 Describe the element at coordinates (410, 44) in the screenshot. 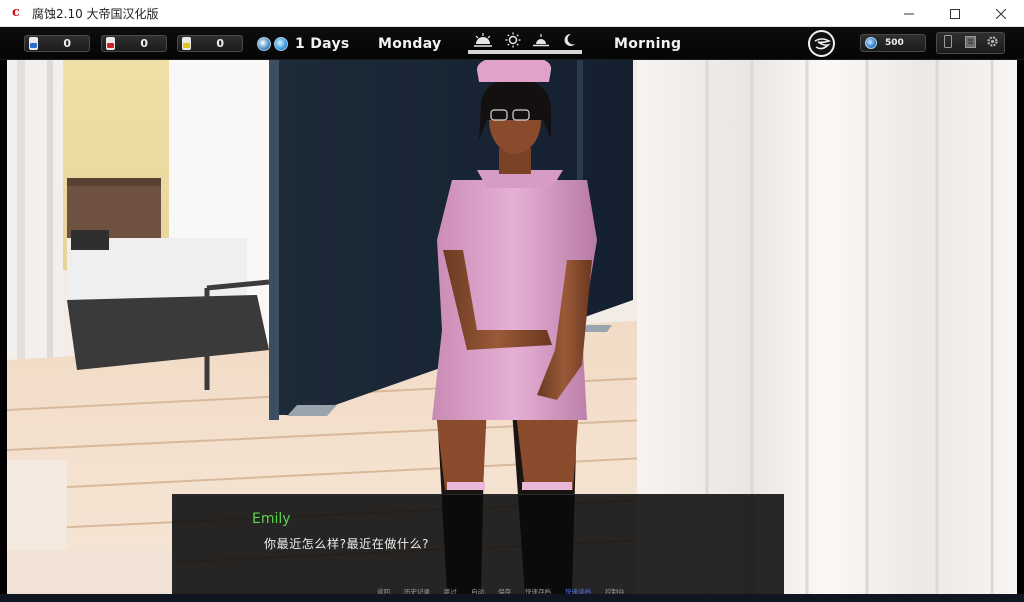

I see `weekday-label: Monday` at that location.